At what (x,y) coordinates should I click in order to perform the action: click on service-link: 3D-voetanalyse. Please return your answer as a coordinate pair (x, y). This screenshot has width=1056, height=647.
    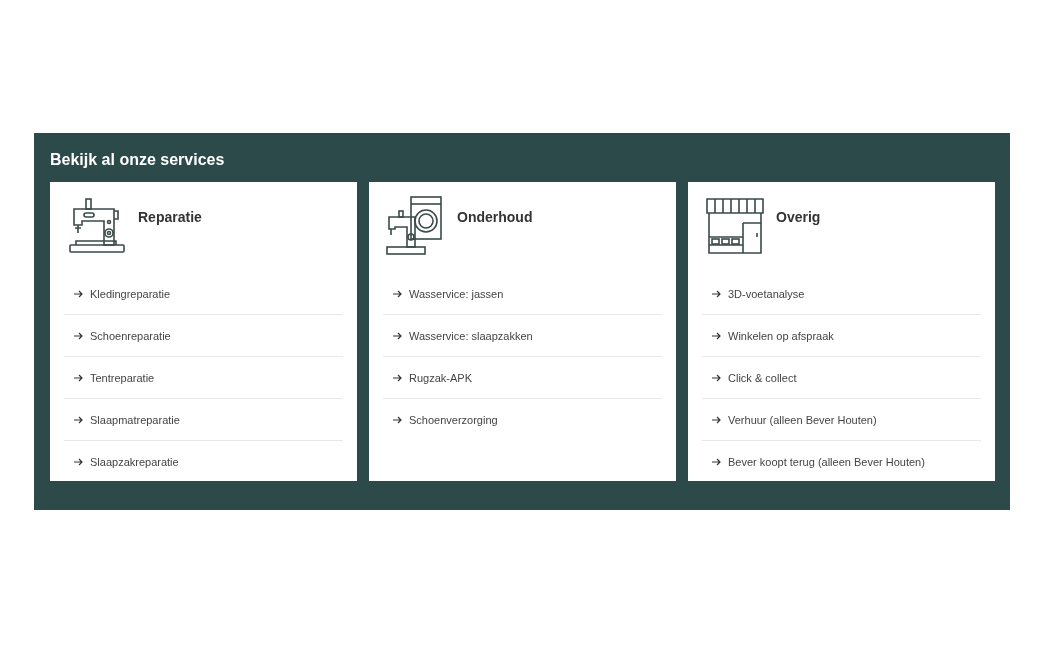
    Looking at the image, I should click on (758, 293).